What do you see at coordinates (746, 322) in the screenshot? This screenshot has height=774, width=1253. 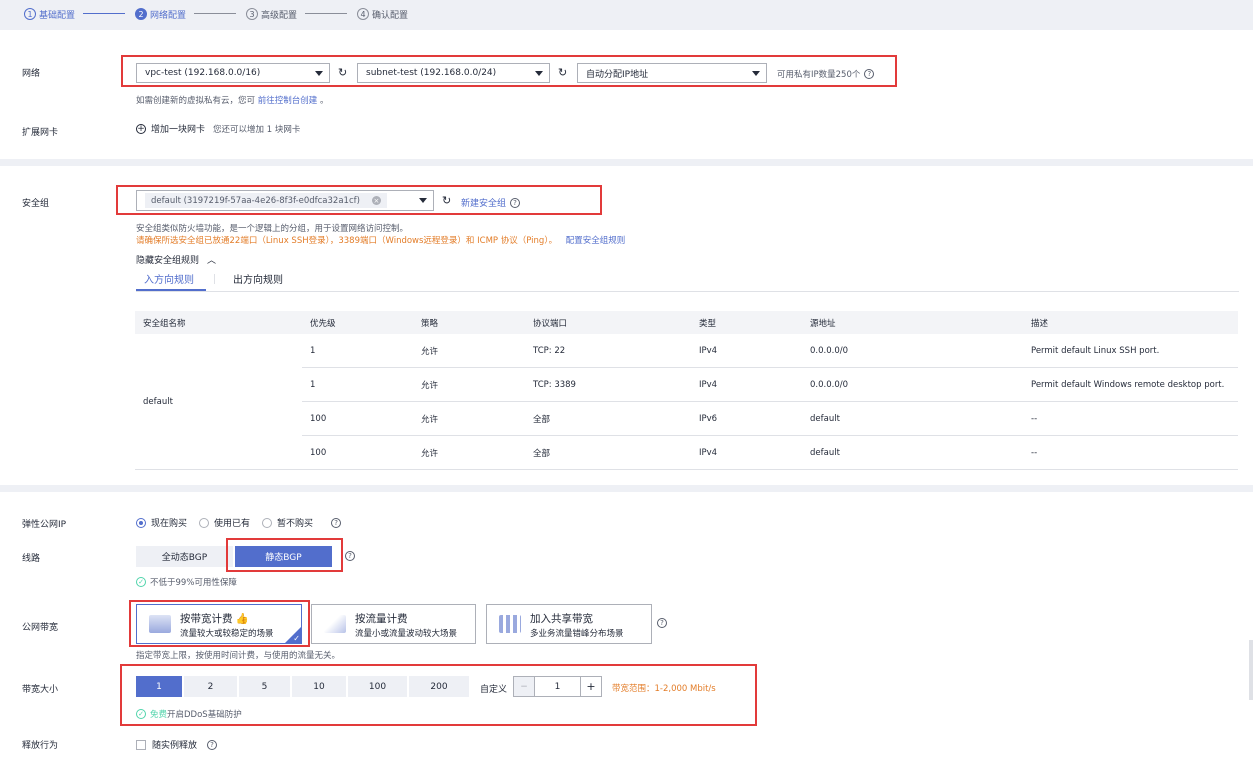 I see `col-header: 类型` at bounding box center [746, 322].